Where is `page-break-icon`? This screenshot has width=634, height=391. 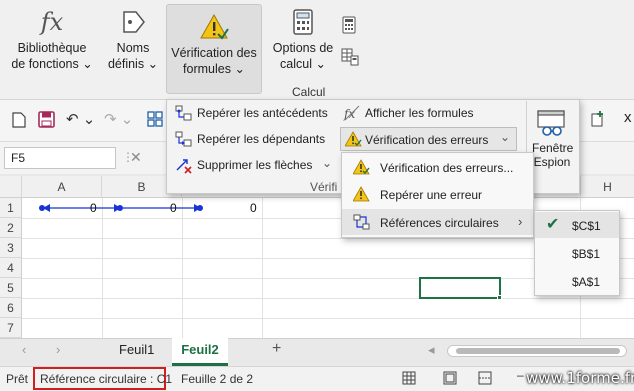 page-break-icon is located at coordinates (485, 378).